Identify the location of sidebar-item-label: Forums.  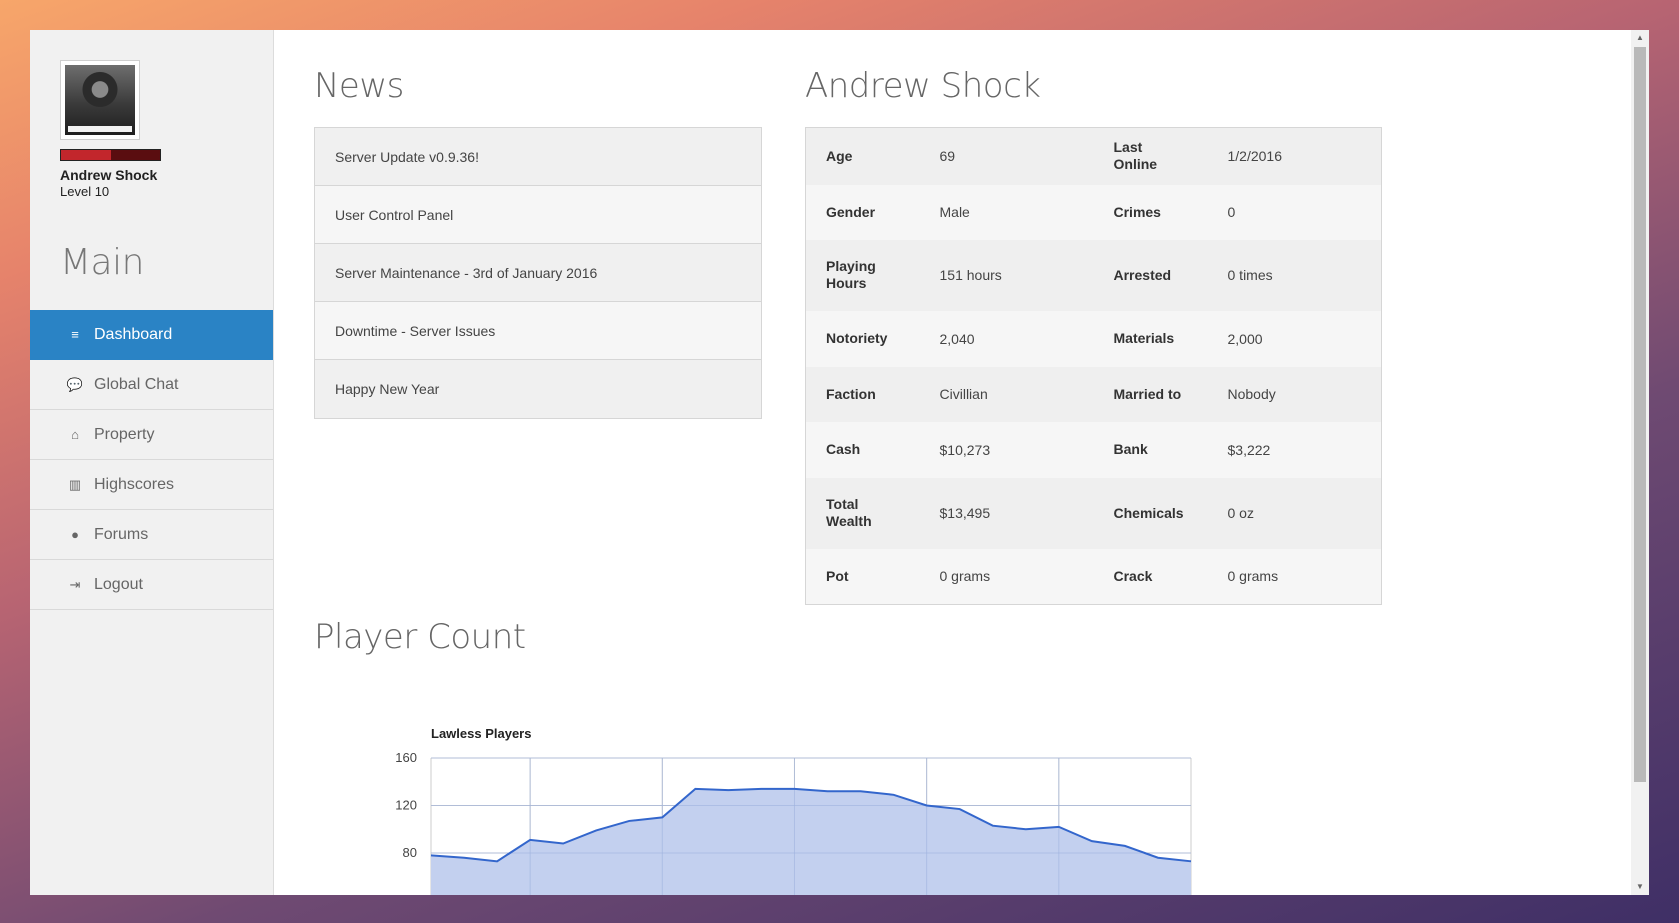
(121, 534).